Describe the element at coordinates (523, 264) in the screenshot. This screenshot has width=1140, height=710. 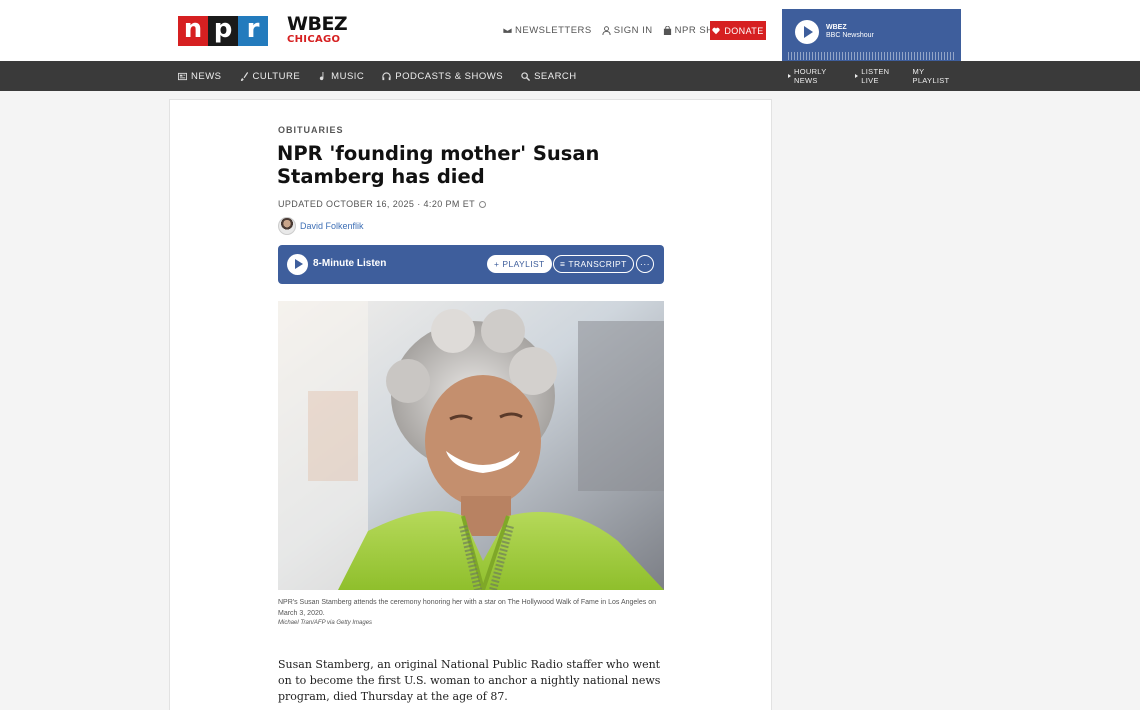
I see `playlist-label: PLAYLIST` at that location.